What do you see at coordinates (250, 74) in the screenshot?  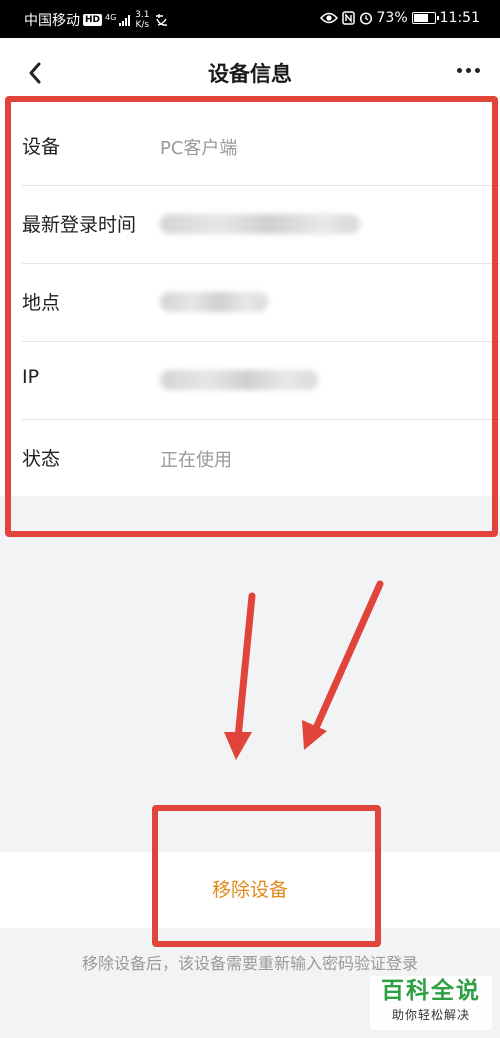 I see `page-title: 设备信息` at bounding box center [250, 74].